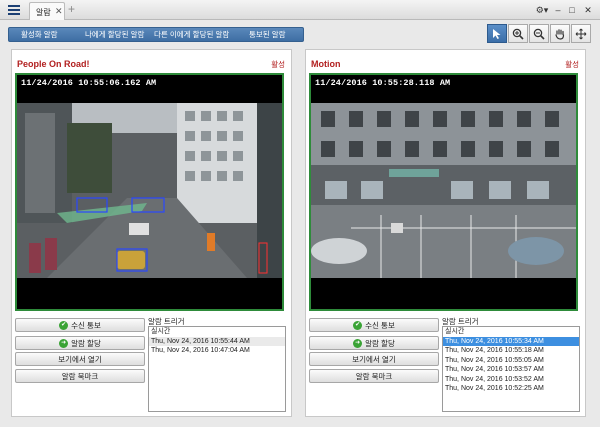  I want to click on zoom-in-tool-button, so click(518, 33).